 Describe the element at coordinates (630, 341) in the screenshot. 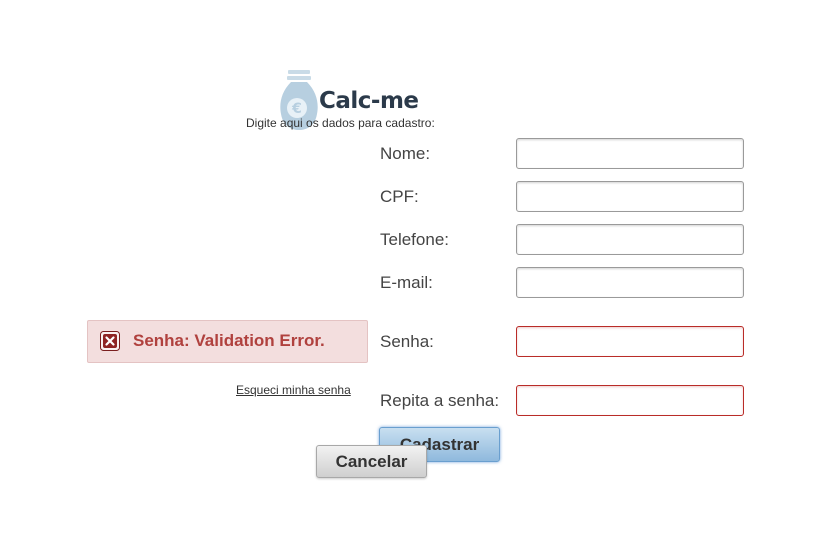

I see `senha-input` at that location.